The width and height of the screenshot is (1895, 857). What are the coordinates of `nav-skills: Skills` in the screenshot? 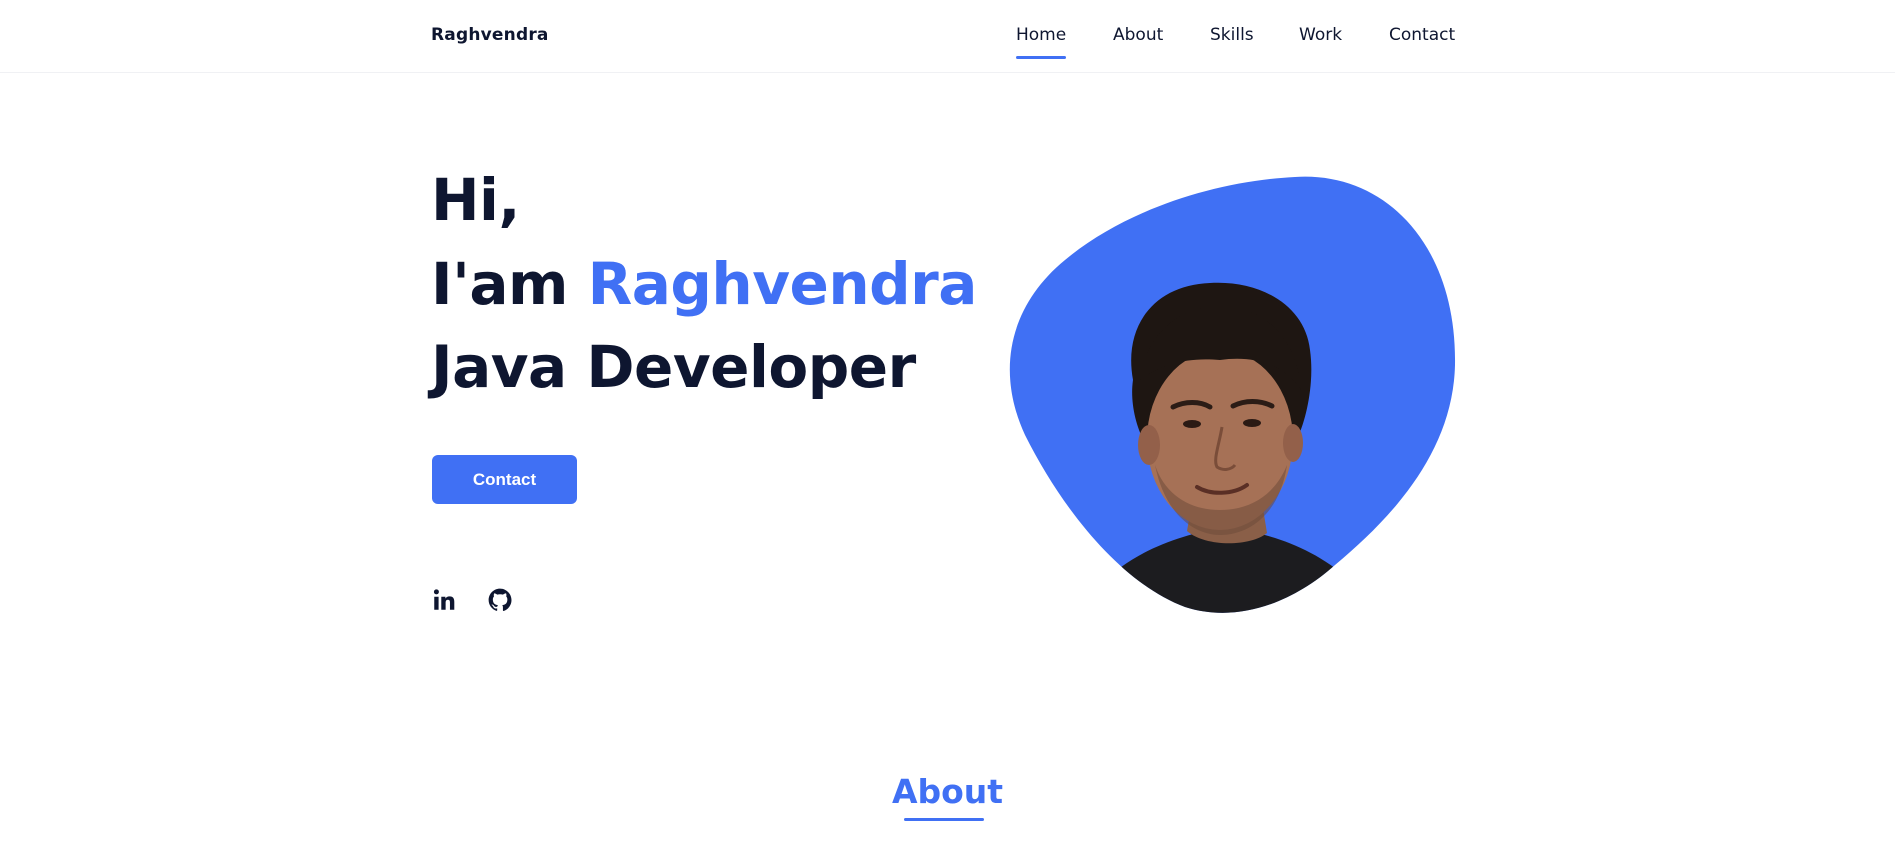 It's located at (1232, 35).